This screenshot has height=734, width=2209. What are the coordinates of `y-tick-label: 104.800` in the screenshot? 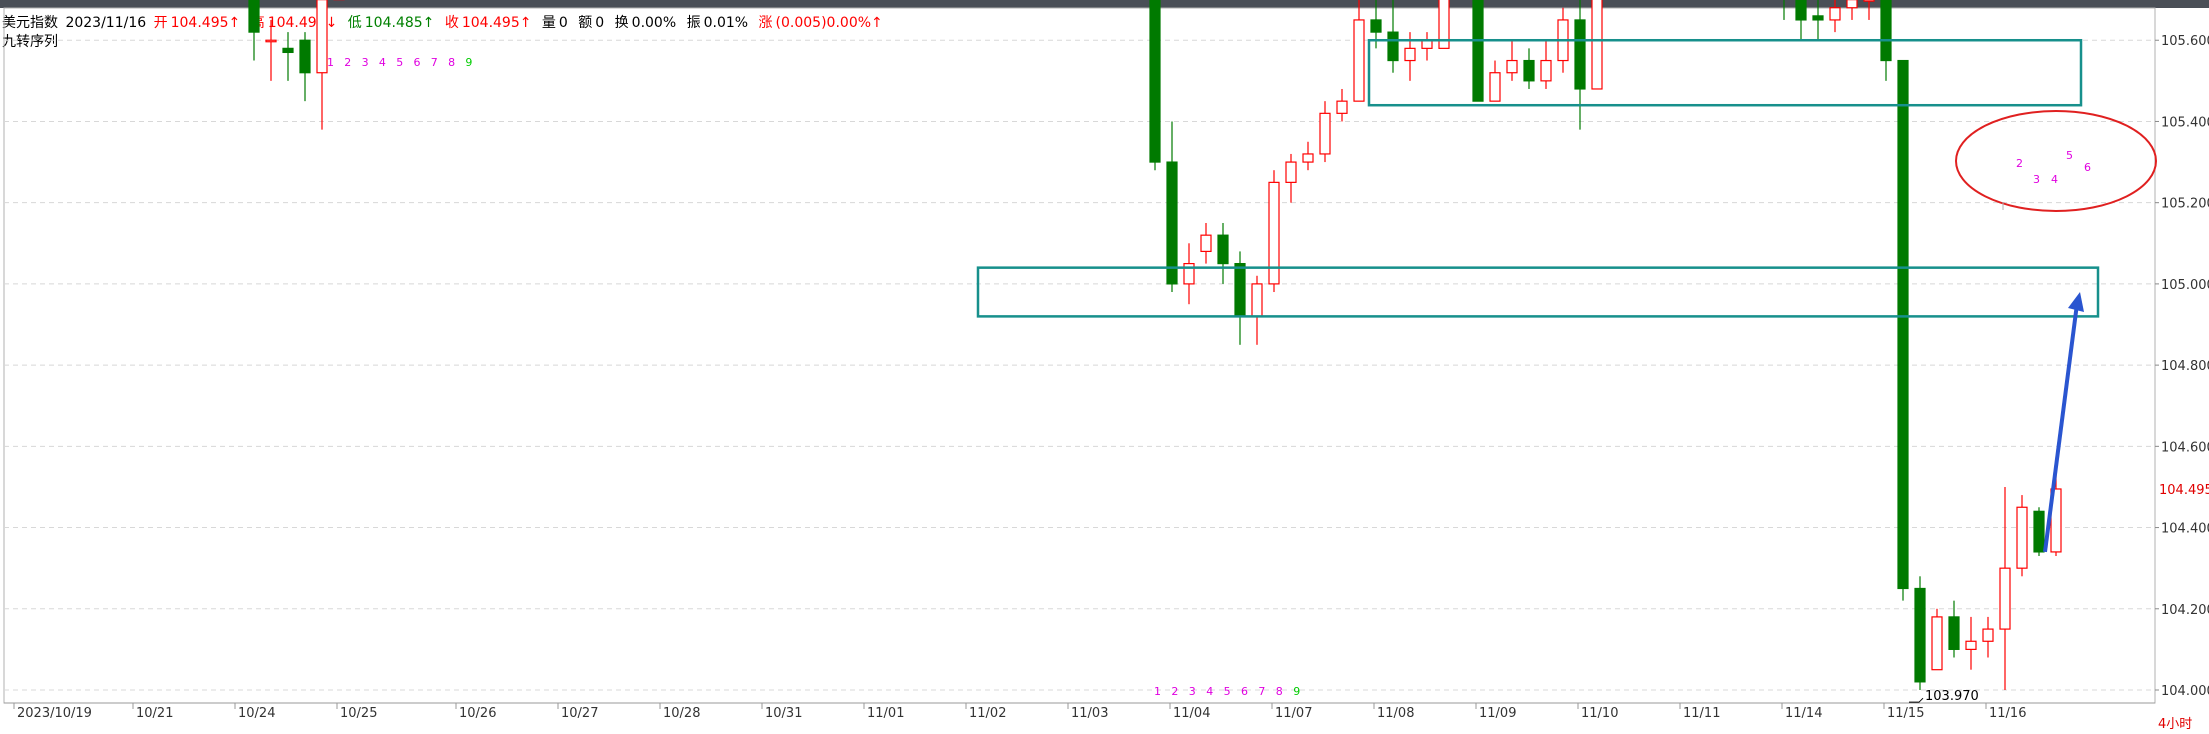 It's located at (2185, 366).